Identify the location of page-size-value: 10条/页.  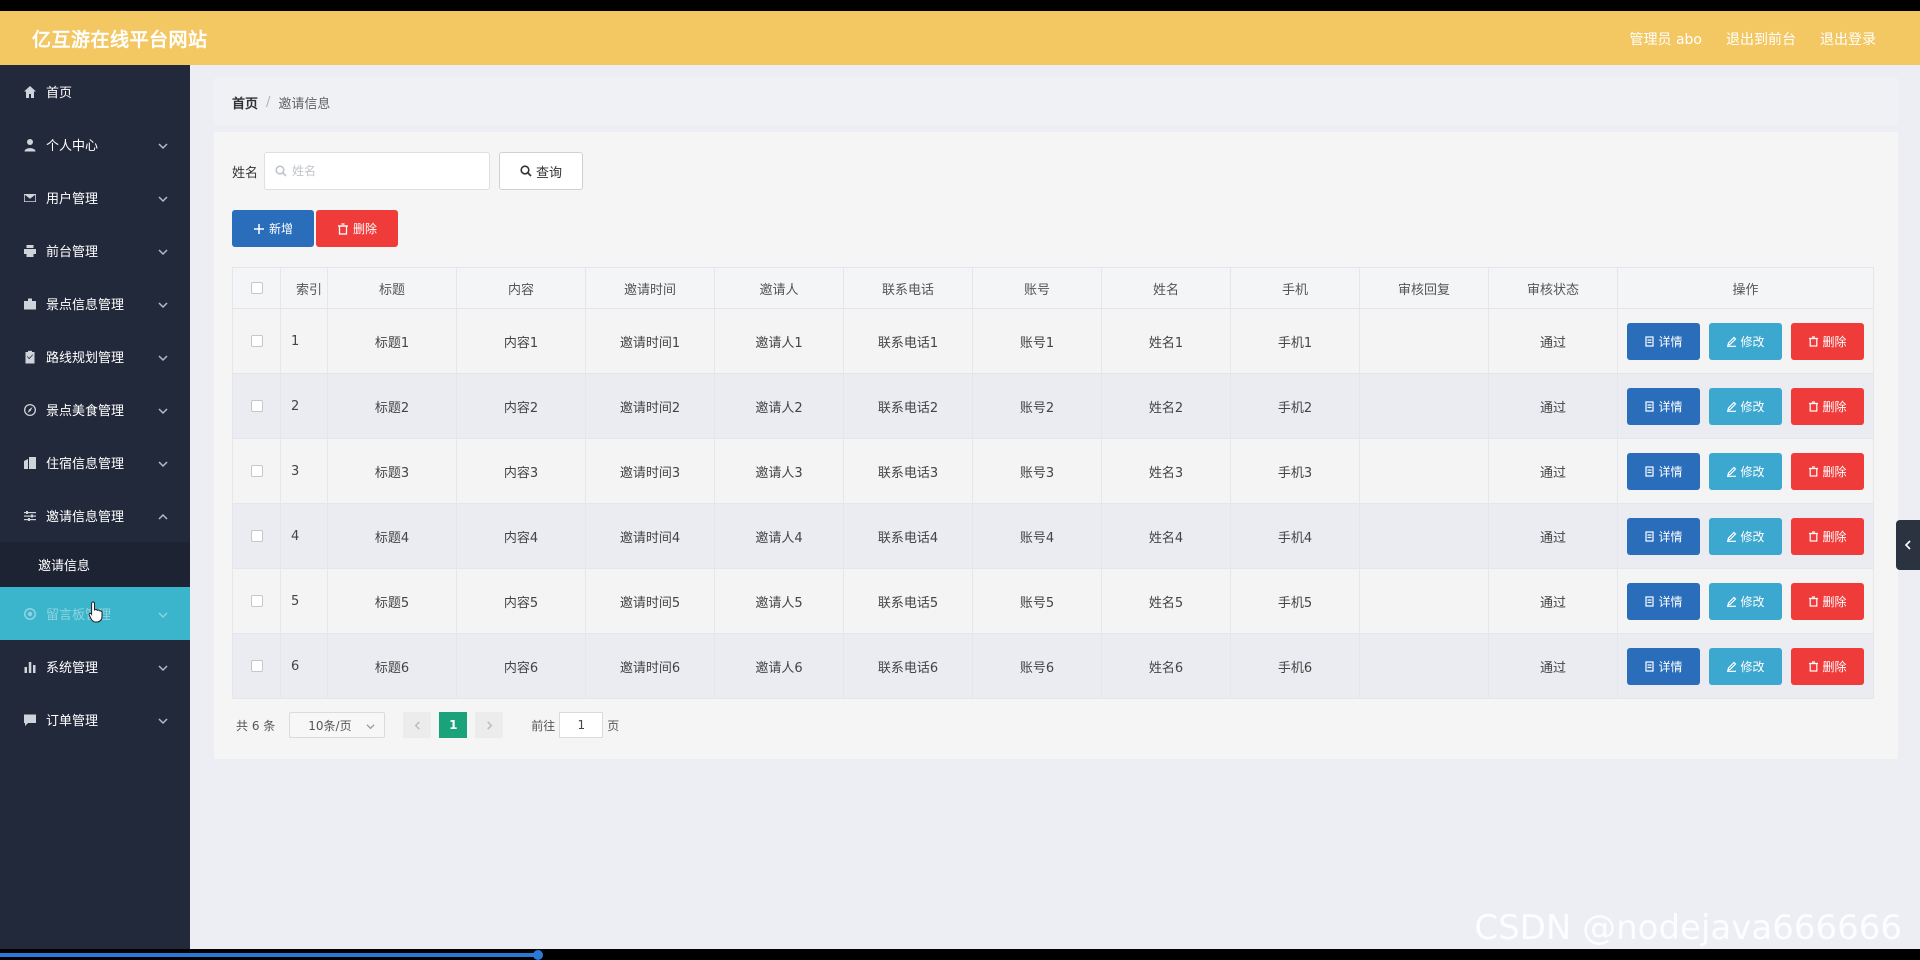
(330, 725).